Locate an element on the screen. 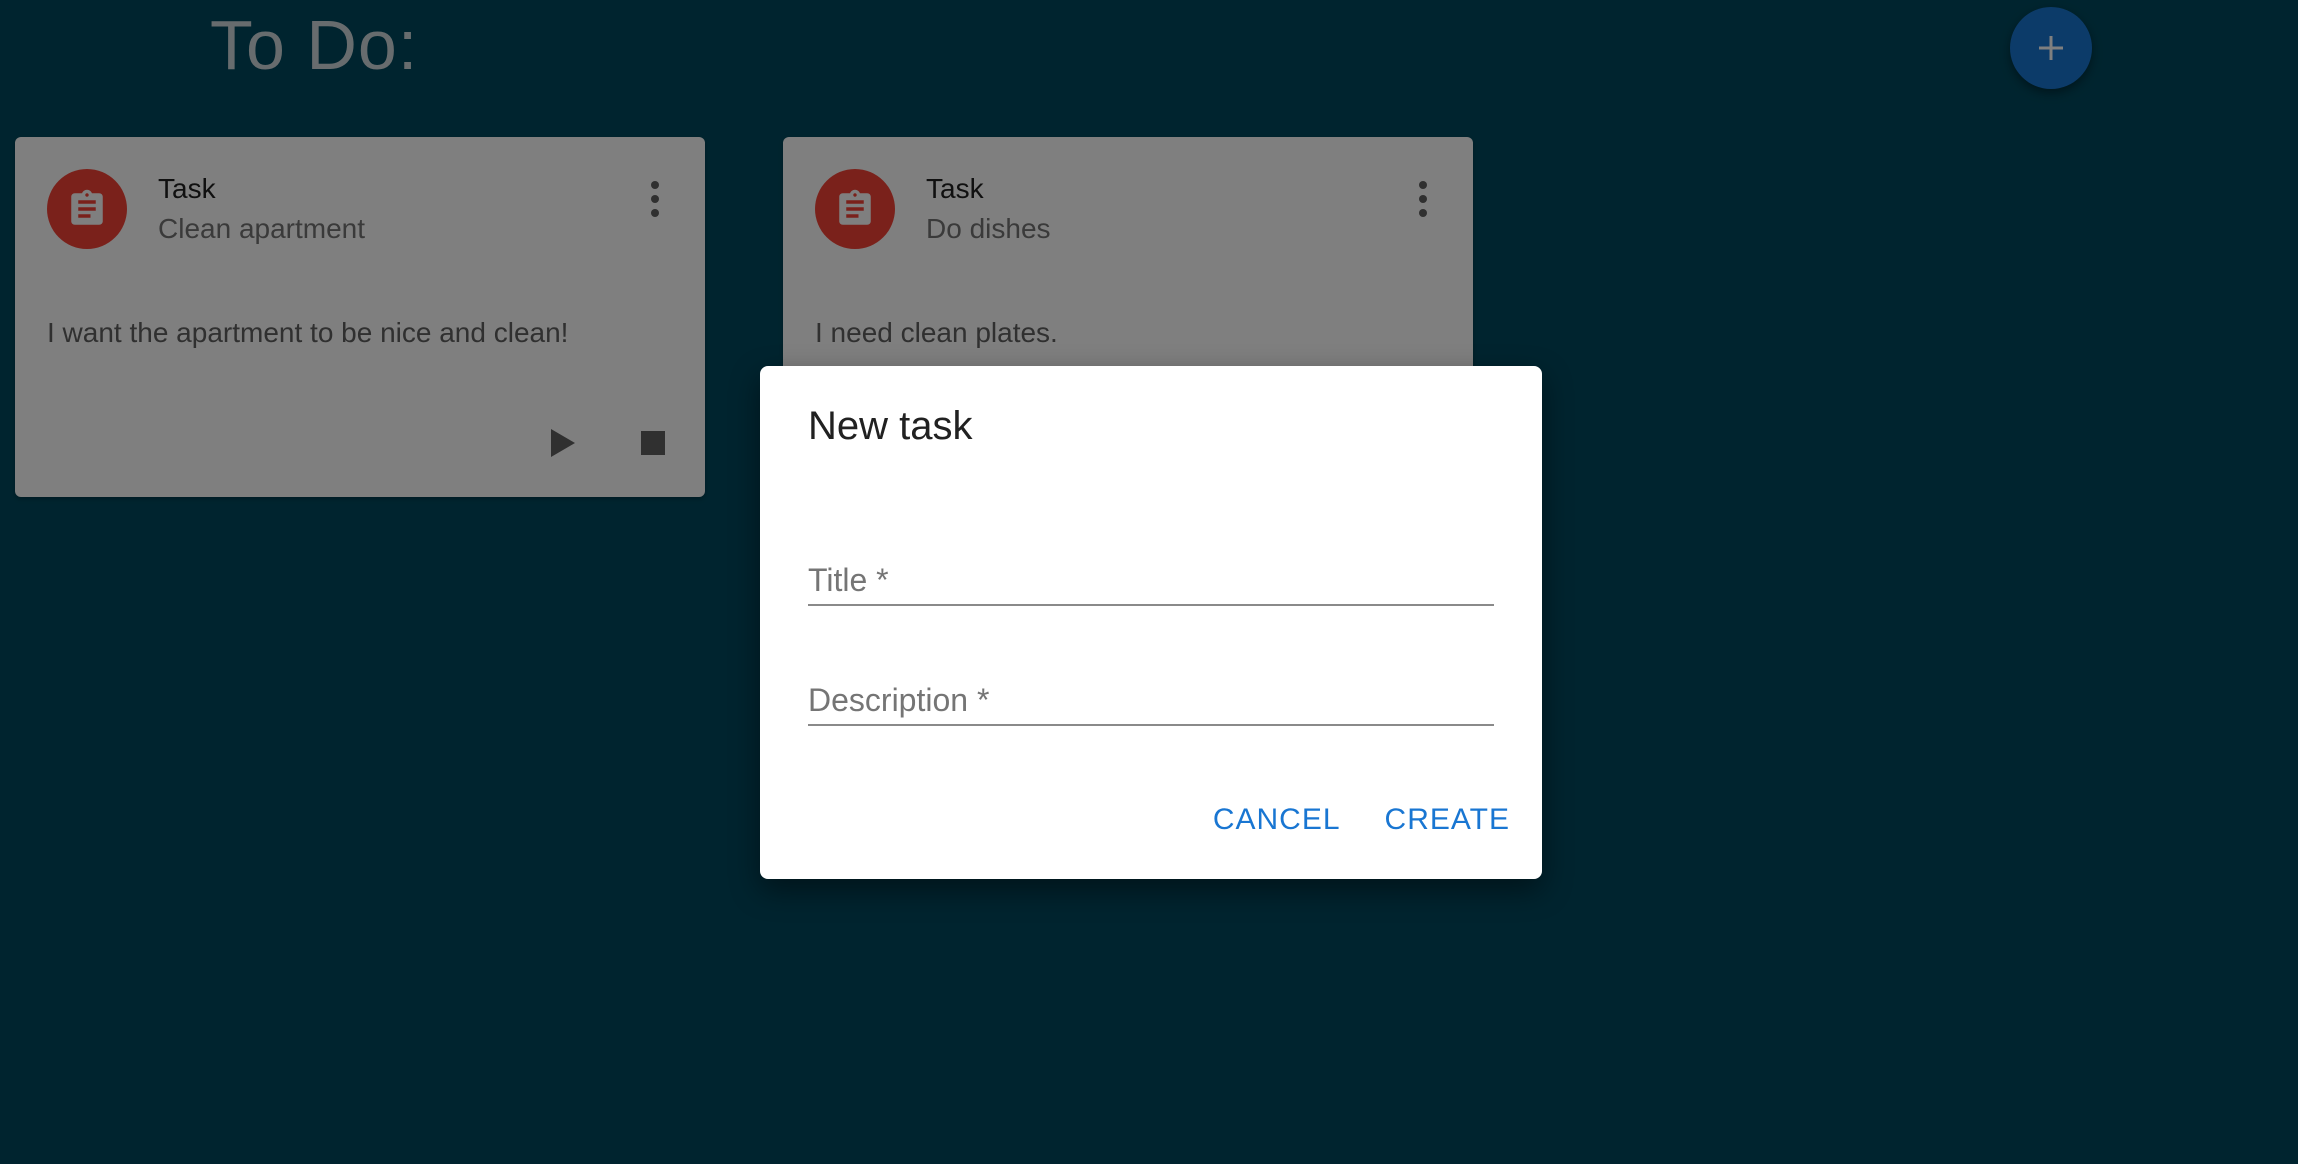 The height and width of the screenshot is (1164, 2298). title-field: Title * is located at coordinates (1153, 575).